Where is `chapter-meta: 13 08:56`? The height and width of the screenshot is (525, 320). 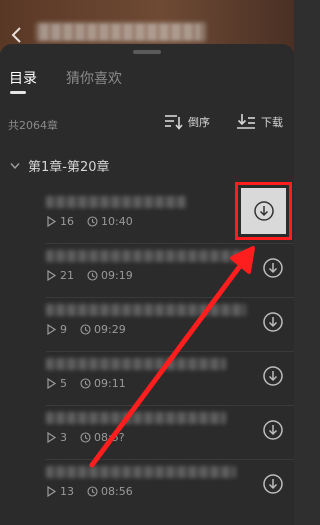
chapter-meta: 13 08:56 is located at coordinates (89, 491).